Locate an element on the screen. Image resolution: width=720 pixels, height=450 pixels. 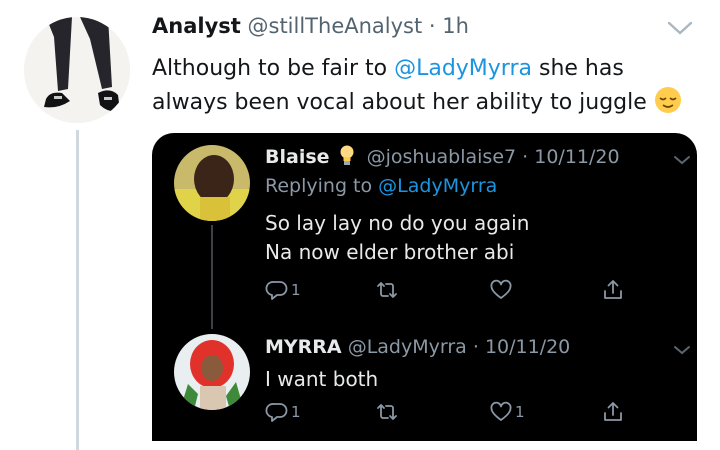
tweet-header: Analyst @stillTheAnalyst · 1h is located at coordinates (310, 26).